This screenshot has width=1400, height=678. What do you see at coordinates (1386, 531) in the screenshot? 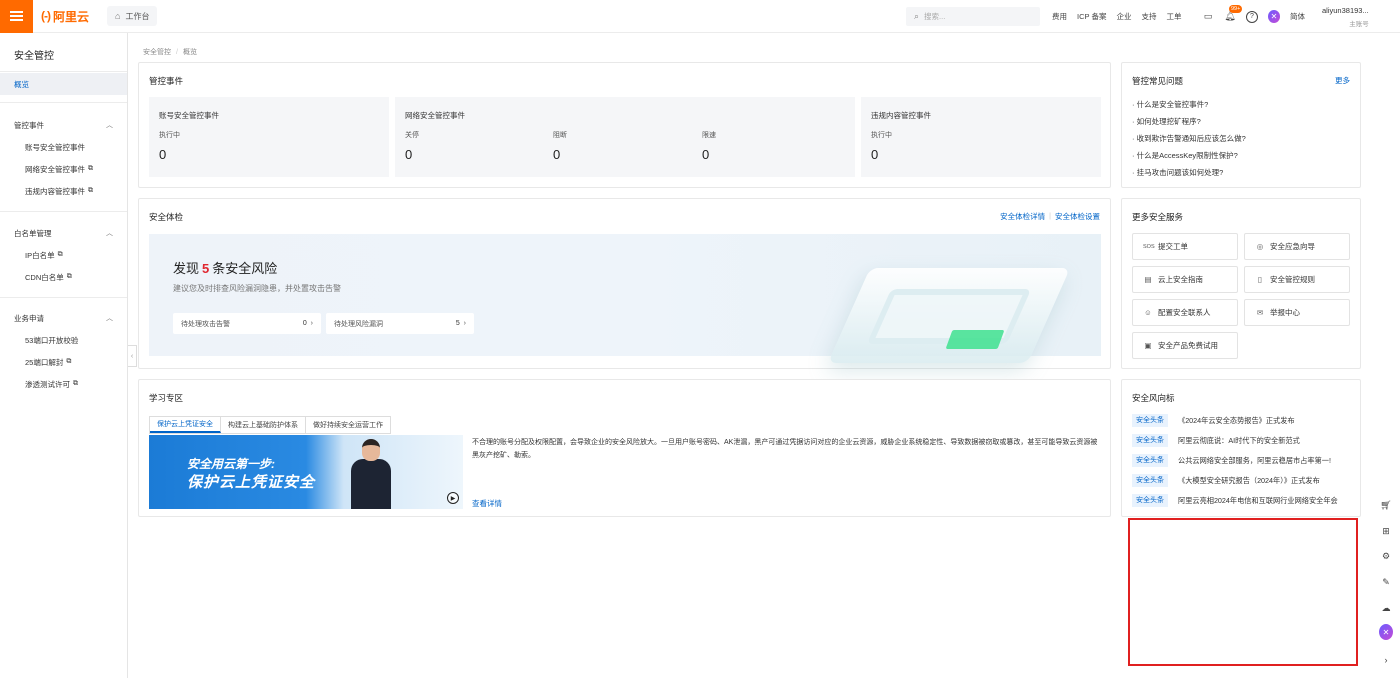
I see `layout-icon: ⊞` at bounding box center [1386, 531].